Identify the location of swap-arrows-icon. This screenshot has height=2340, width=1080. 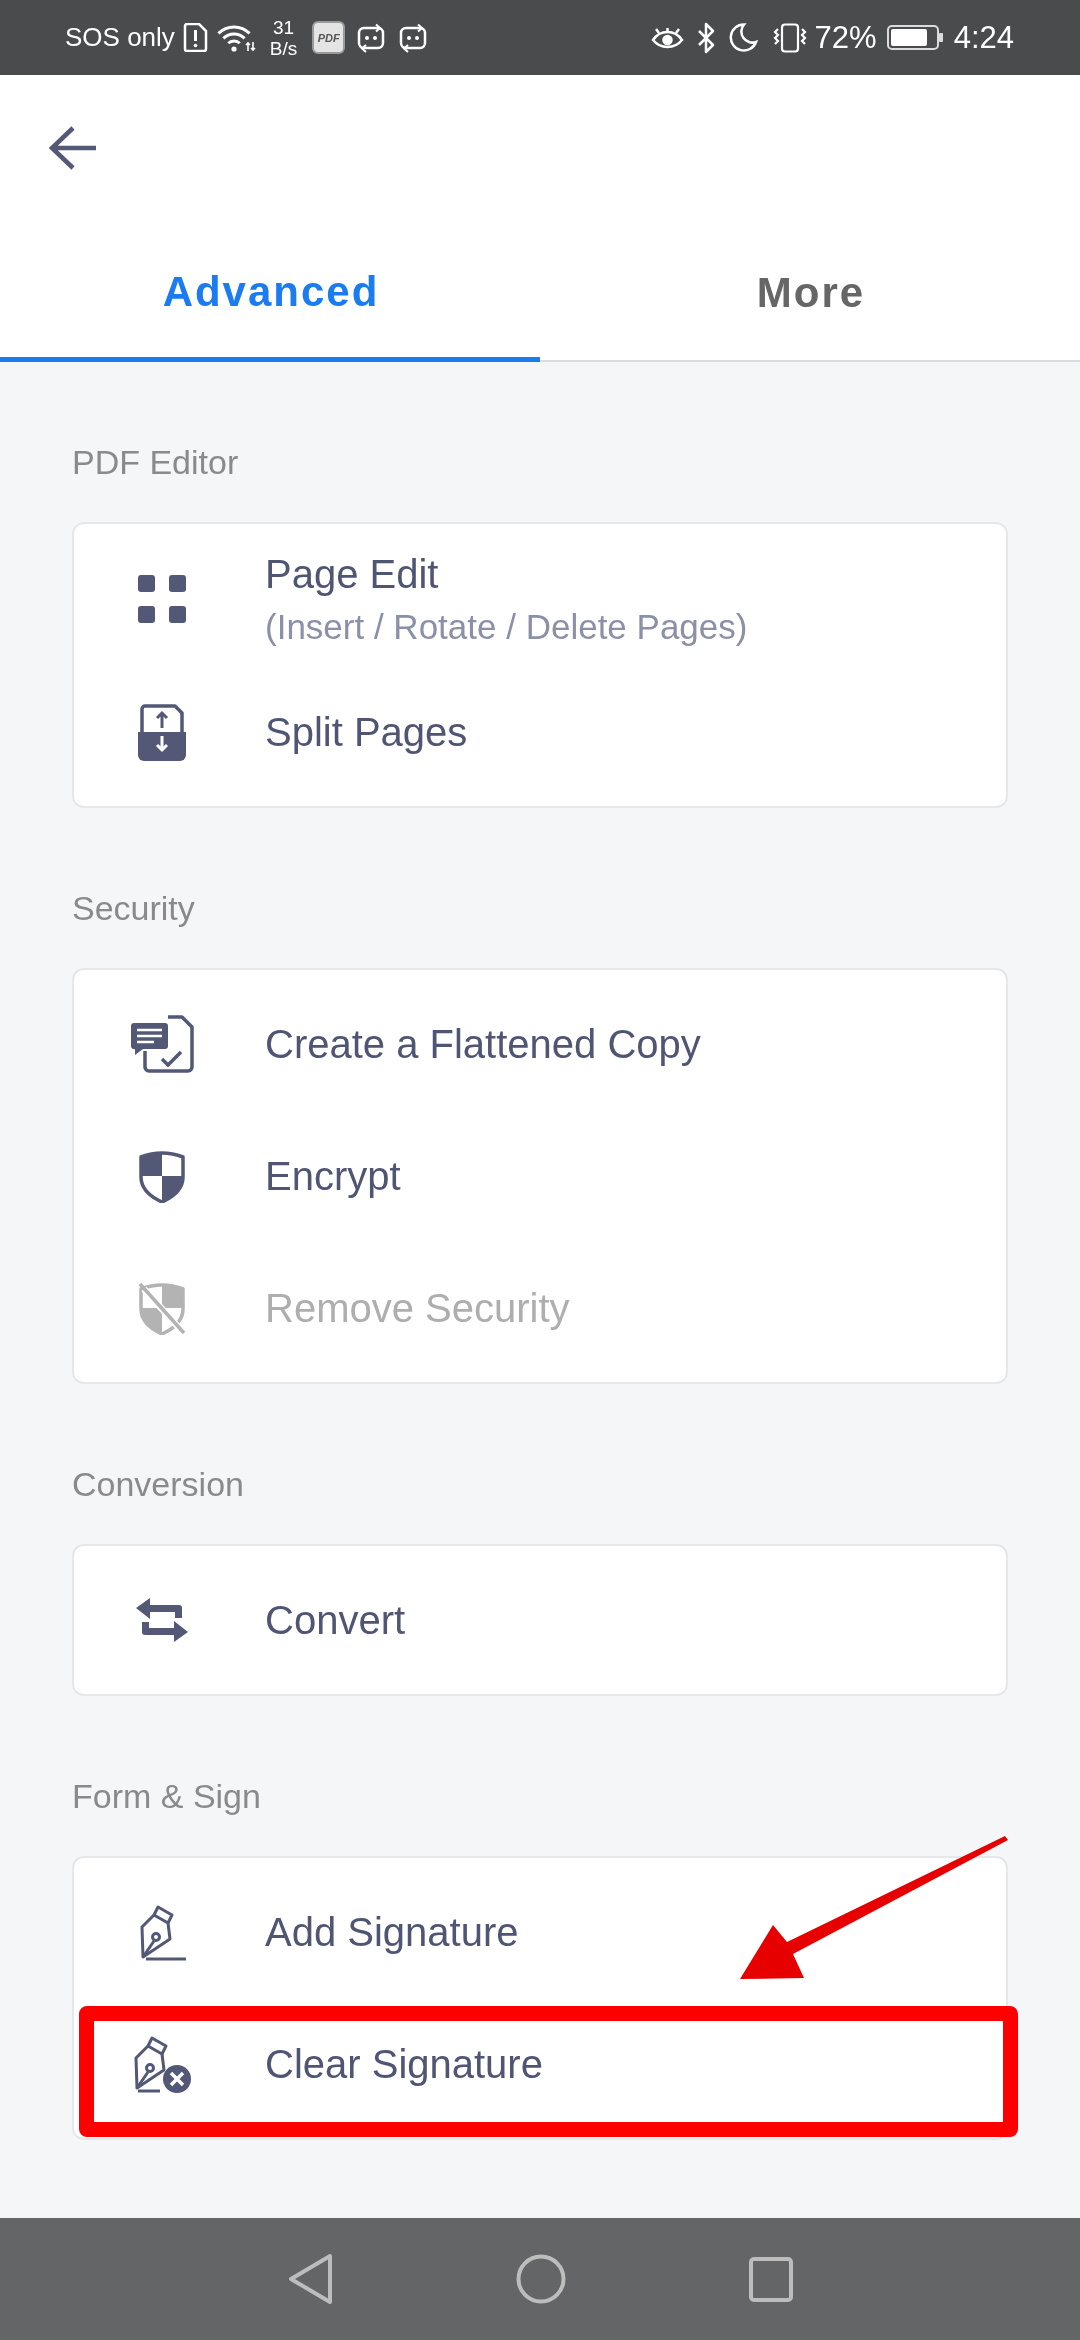
(162, 1620).